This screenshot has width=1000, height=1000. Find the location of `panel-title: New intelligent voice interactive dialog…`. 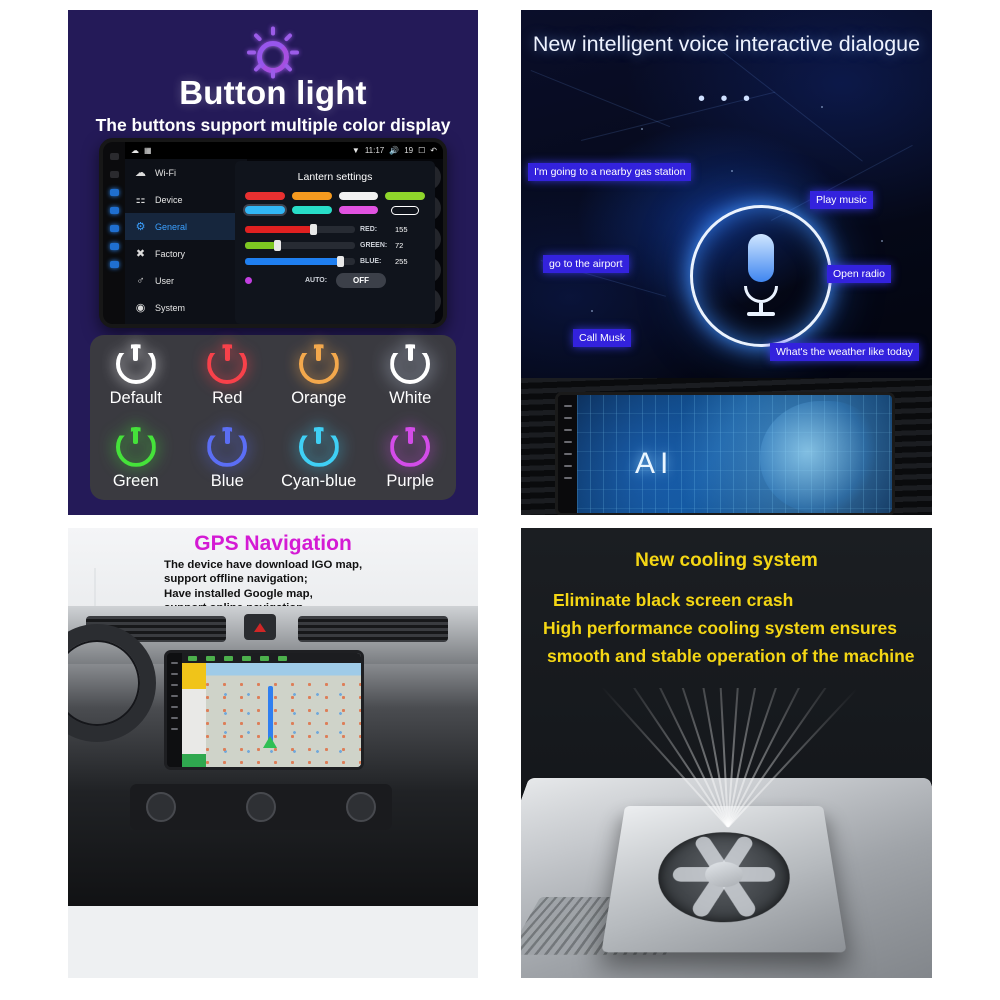

panel-title: New intelligent voice interactive dialog… is located at coordinates (726, 44).